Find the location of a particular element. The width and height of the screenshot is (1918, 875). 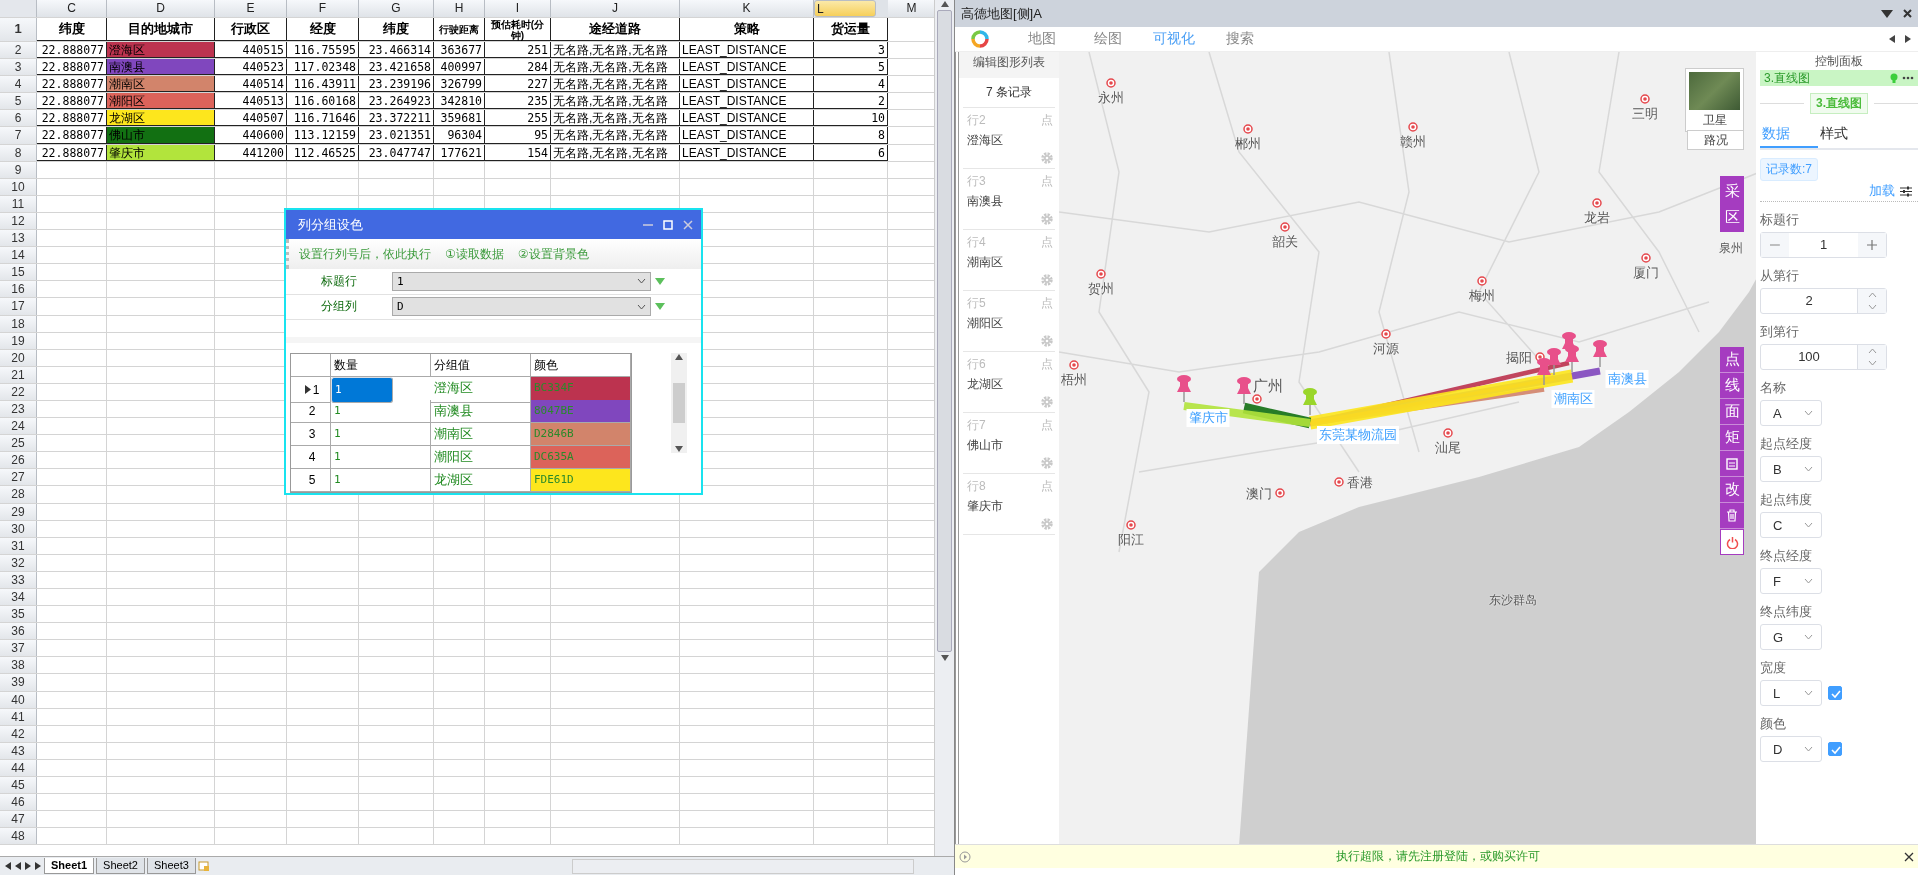

row-number: 4 is located at coordinates (18, 84).